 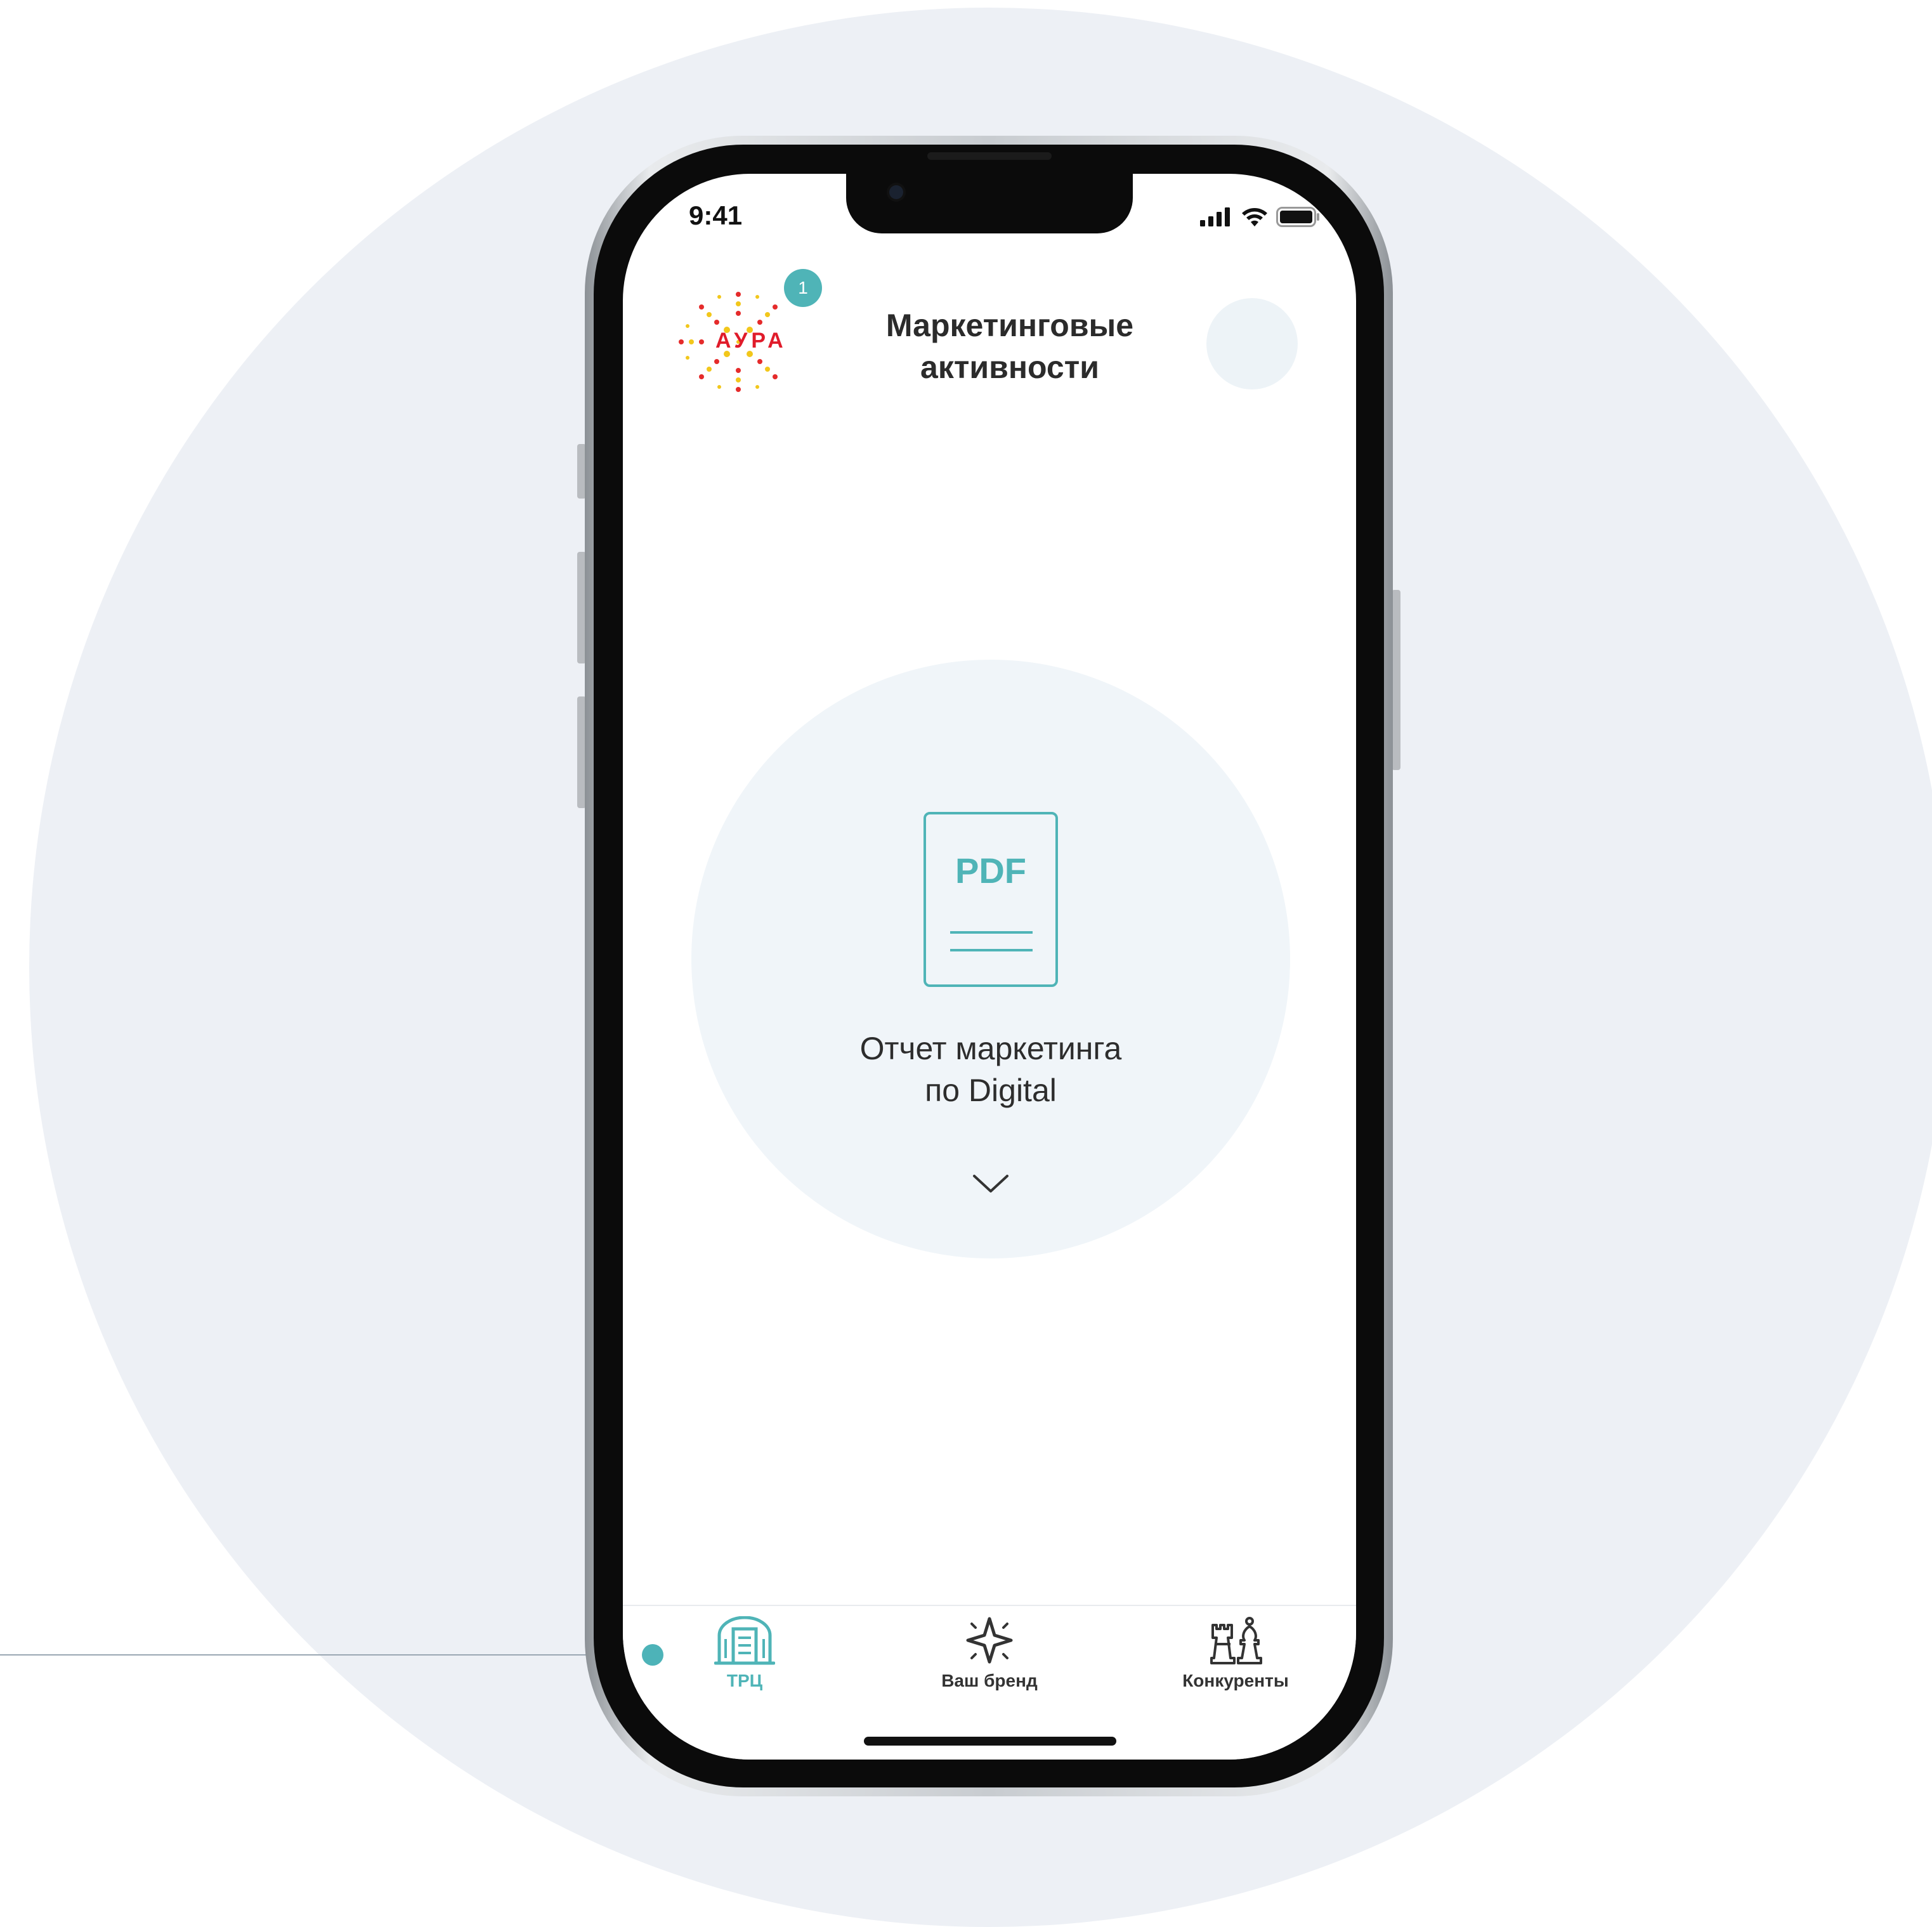 What do you see at coordinates (991, 1069) in the screenshot?
I see `report-title: Отчет маркетинга по Digital` at bounding box center [991, 1069].